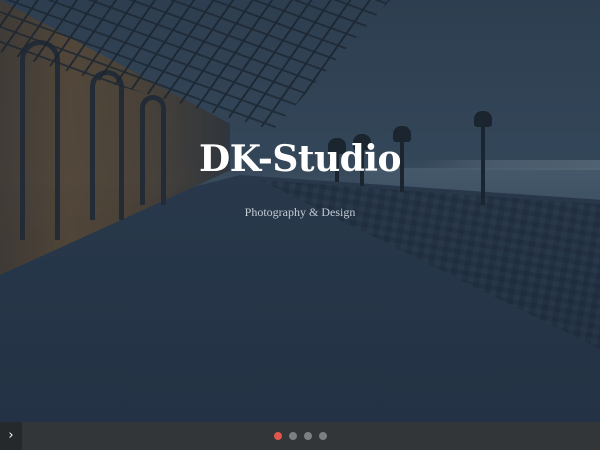  Describe the element at coordinates (300, 159) in the screenshot. I see `hero-title: DK-Studio` at that location.